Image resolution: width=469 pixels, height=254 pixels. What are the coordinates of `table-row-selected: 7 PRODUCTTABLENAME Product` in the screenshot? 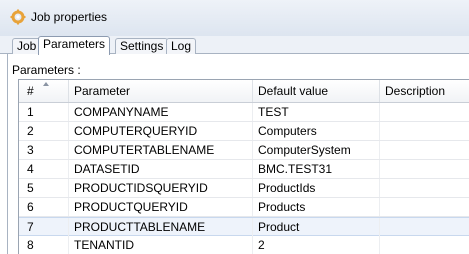 It's located at (244, 226).